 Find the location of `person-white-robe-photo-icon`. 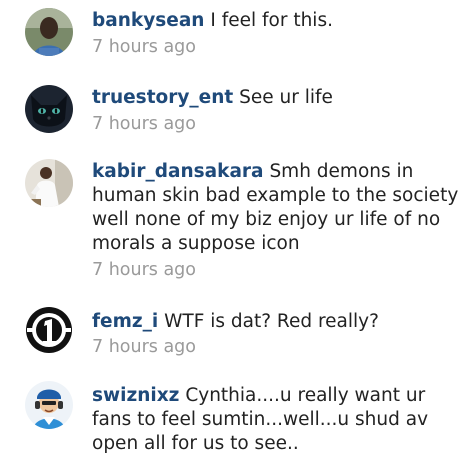

person-white-robe-photo-icon is located at coordinates (49, 183).